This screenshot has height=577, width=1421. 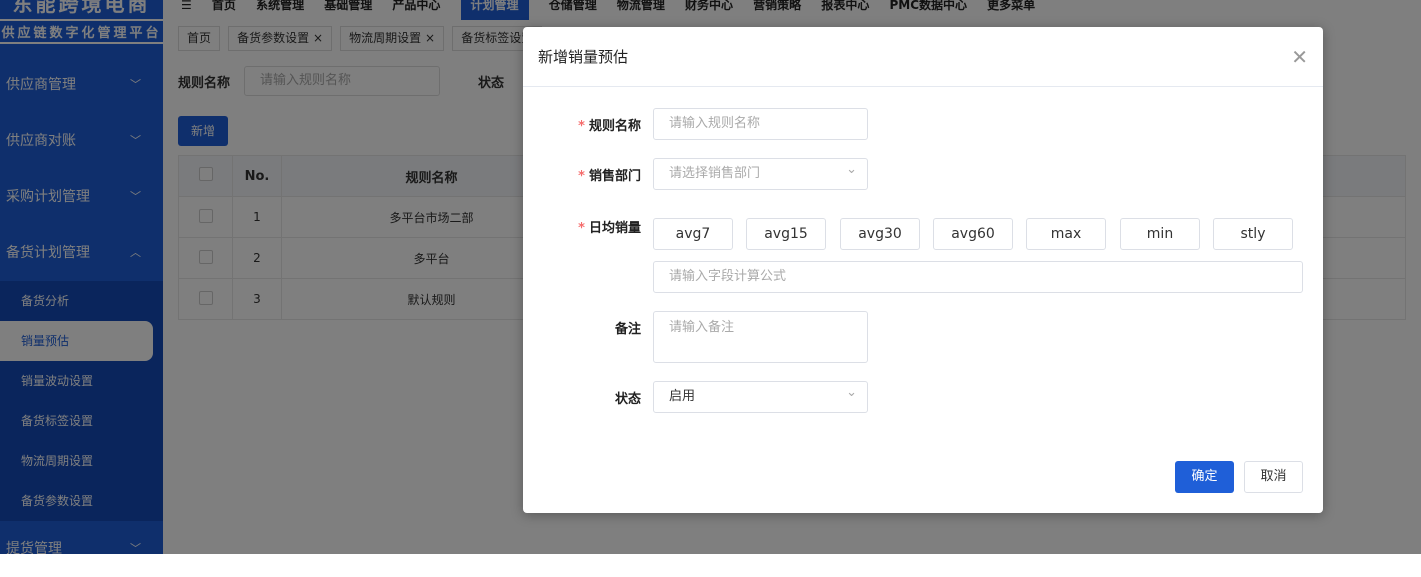 I want to click on formula-input: 请输入字段计算公式, so click(x=978, y=277).